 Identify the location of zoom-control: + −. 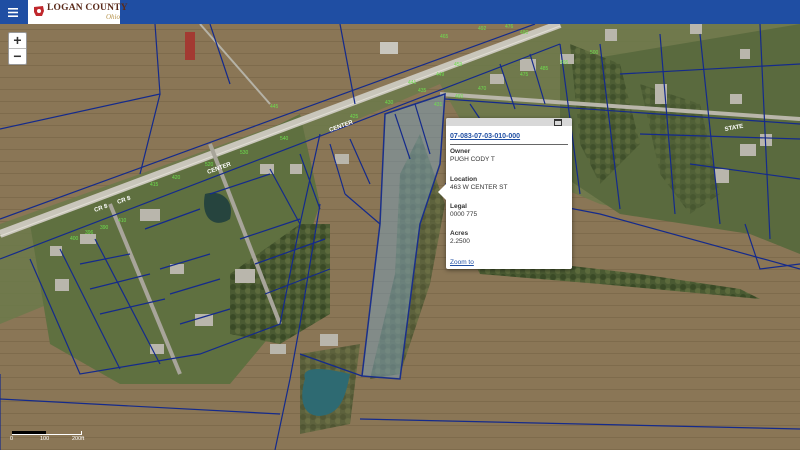
(17, 48).